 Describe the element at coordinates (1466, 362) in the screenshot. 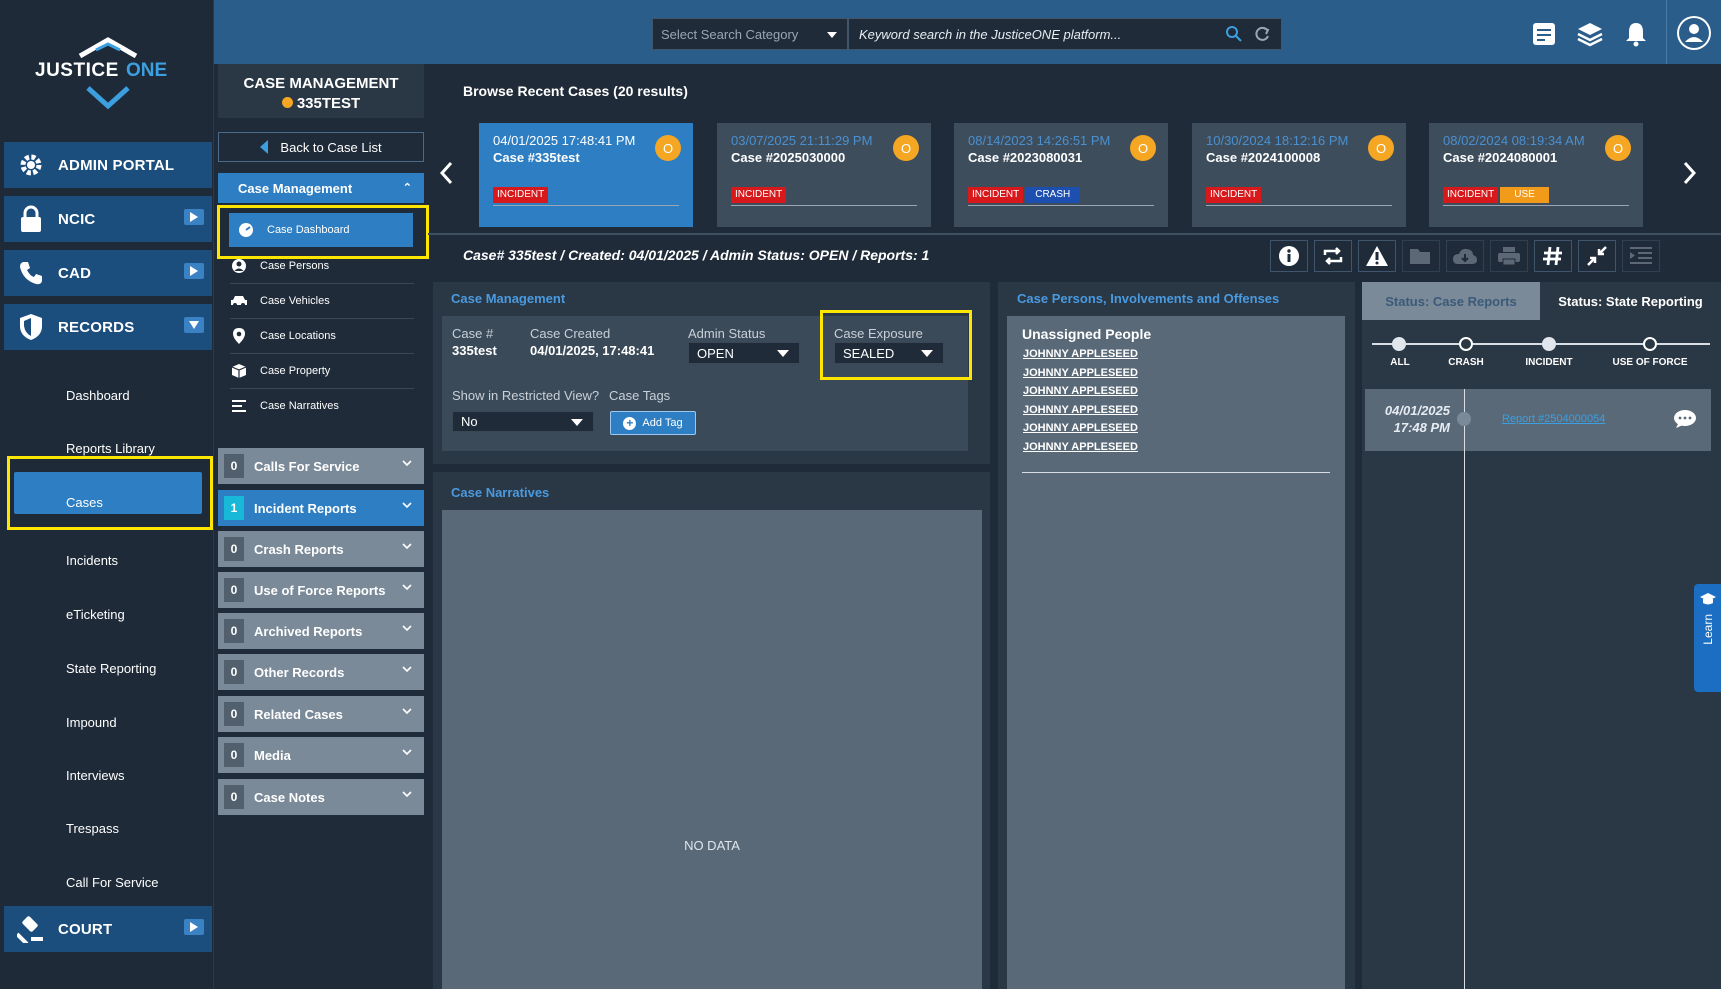

I see `filter-label-crash: CRASH` at that location.